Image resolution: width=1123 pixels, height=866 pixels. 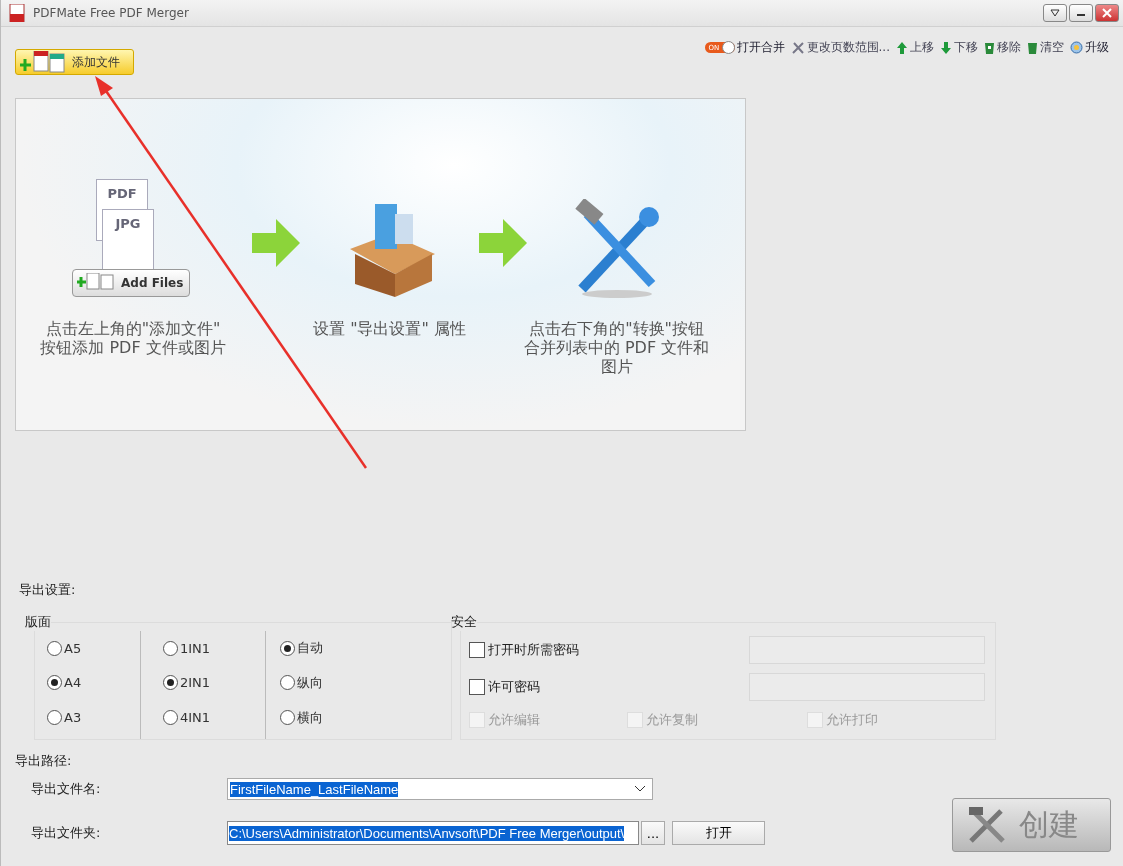 What do you see at coordinates (365, 648) in the screenshot?
I see `radio-option: 自动` at bounding box center [365, 648].